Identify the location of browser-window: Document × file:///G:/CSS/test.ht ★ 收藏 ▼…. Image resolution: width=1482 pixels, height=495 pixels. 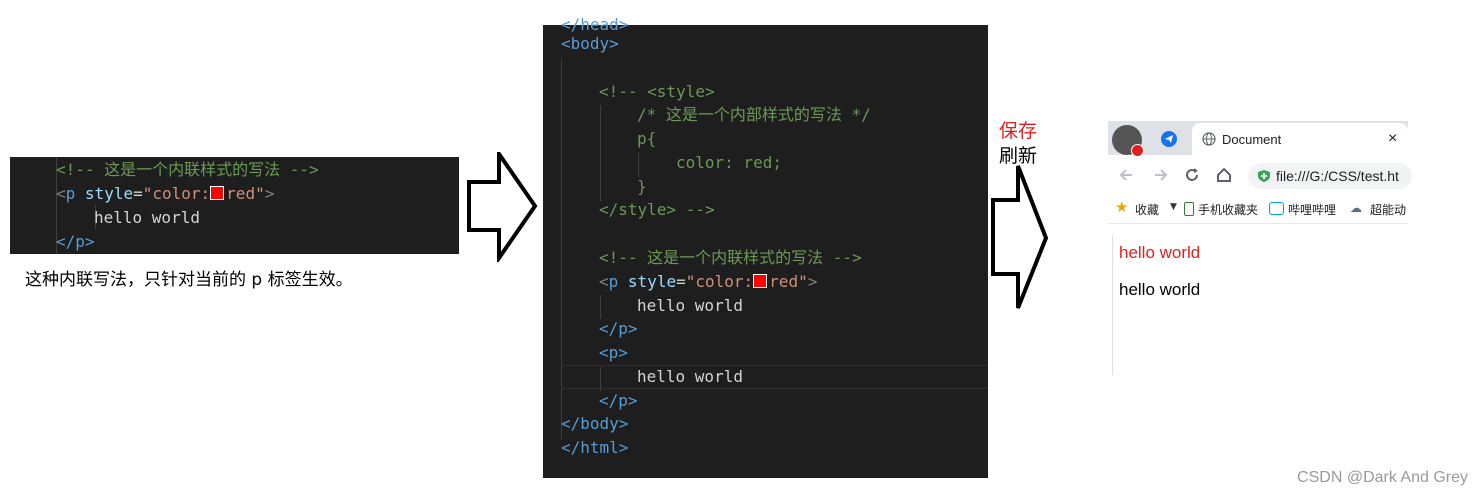
(1260, 251).